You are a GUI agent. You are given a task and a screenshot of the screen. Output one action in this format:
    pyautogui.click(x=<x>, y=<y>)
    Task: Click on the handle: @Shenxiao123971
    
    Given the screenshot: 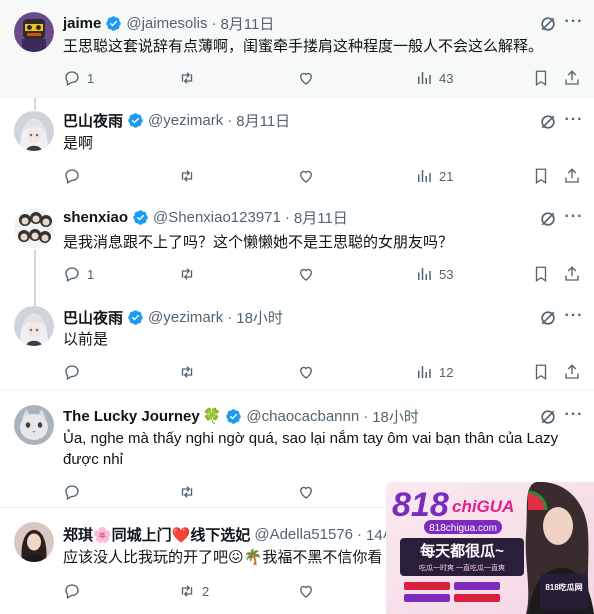 What is the action you would take?
    pyautogui.click(x=217, y=217)
    